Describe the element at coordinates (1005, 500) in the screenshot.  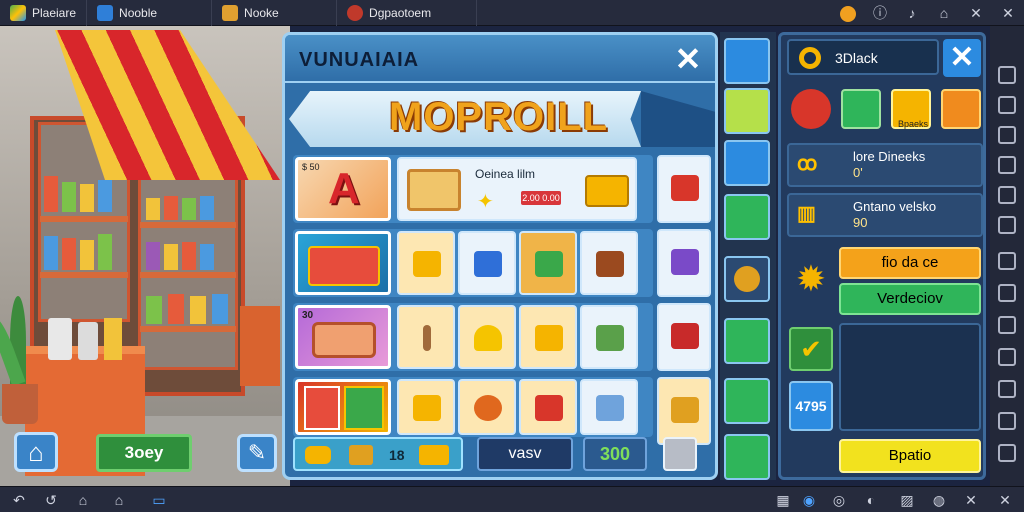
I see `exit-icon: ✕` at that location.